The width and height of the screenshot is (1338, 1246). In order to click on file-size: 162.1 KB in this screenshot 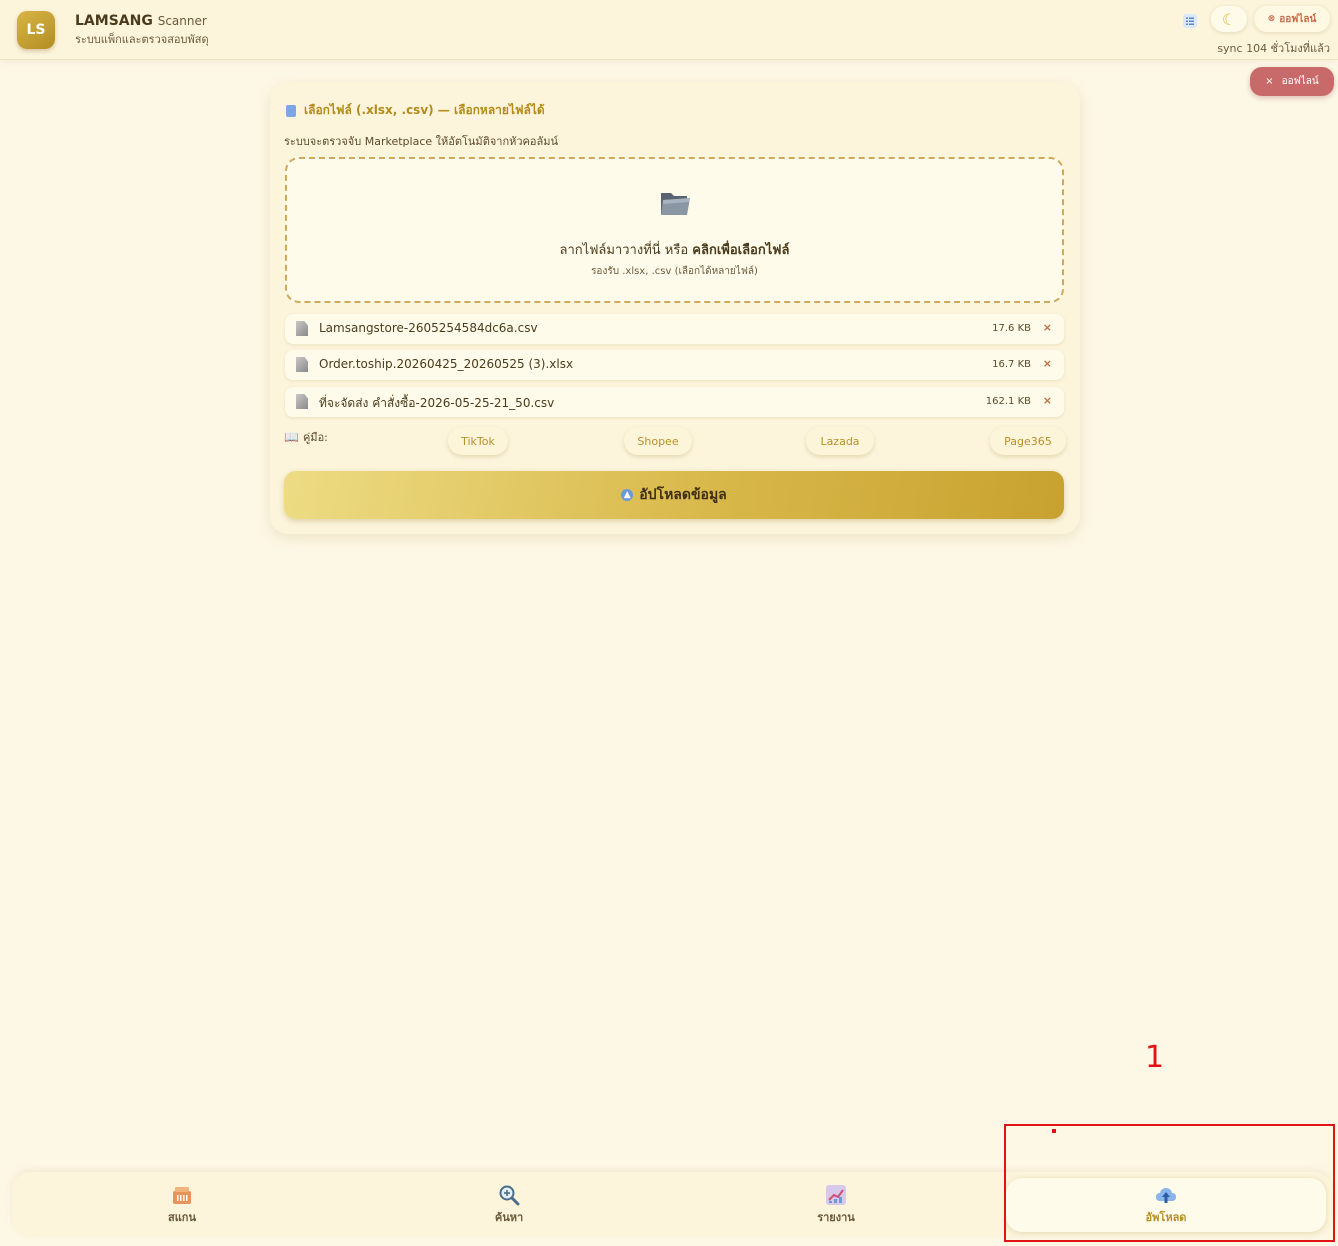, I will do `click(1008, 401)`.